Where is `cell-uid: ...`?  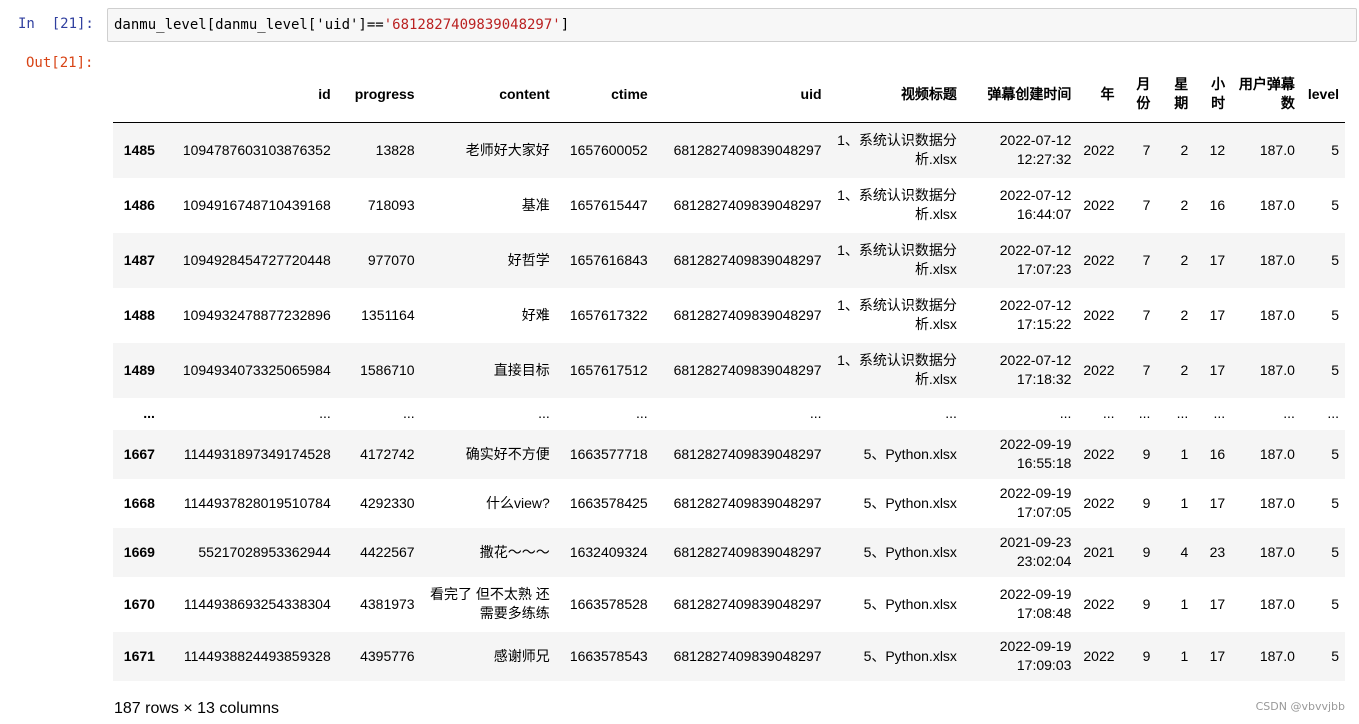 cell-uid: ... is located at coordinates (815, 413).